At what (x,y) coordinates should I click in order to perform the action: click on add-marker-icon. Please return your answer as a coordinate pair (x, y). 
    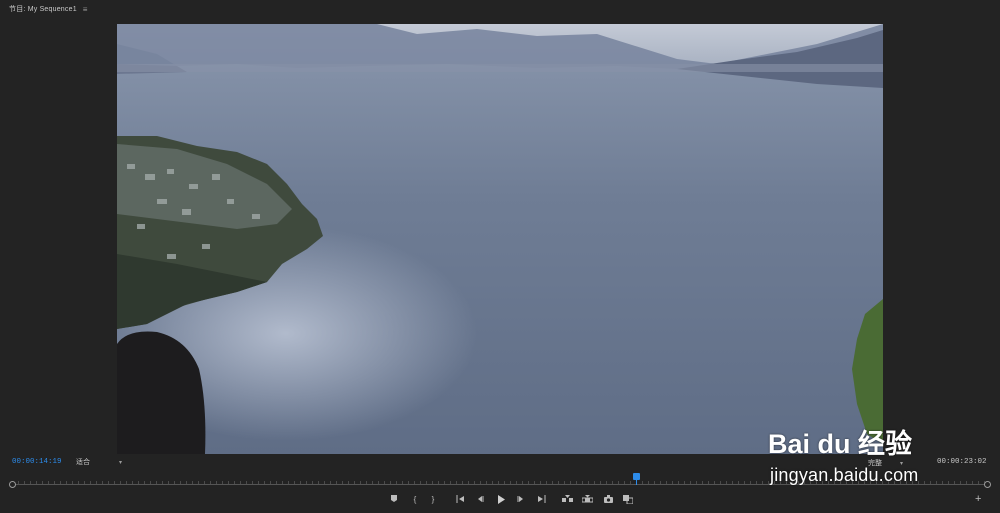
    Looking at the image, I should click on (394, 499).